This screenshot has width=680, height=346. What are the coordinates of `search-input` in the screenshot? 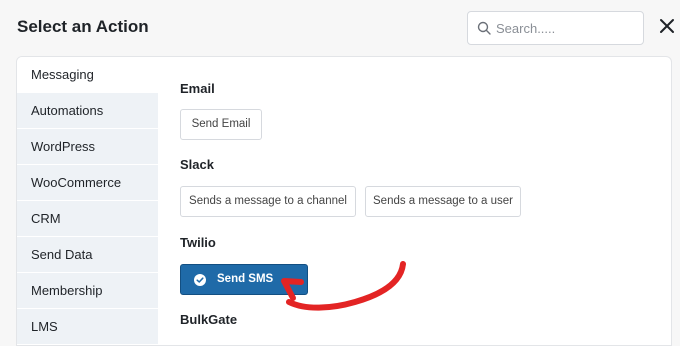 It's located at (566, 28).